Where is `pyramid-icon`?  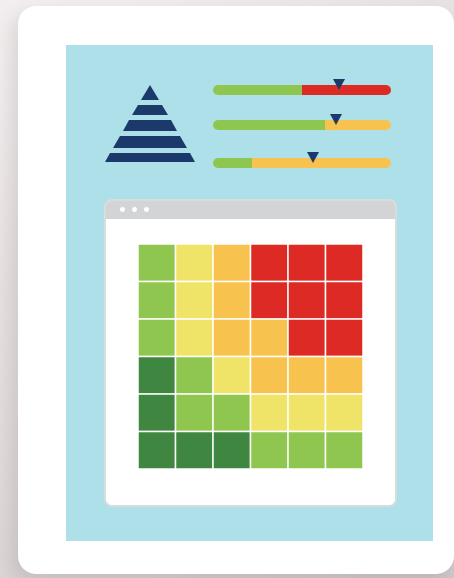
pyramid-icon is located at coordinates (150, 123).